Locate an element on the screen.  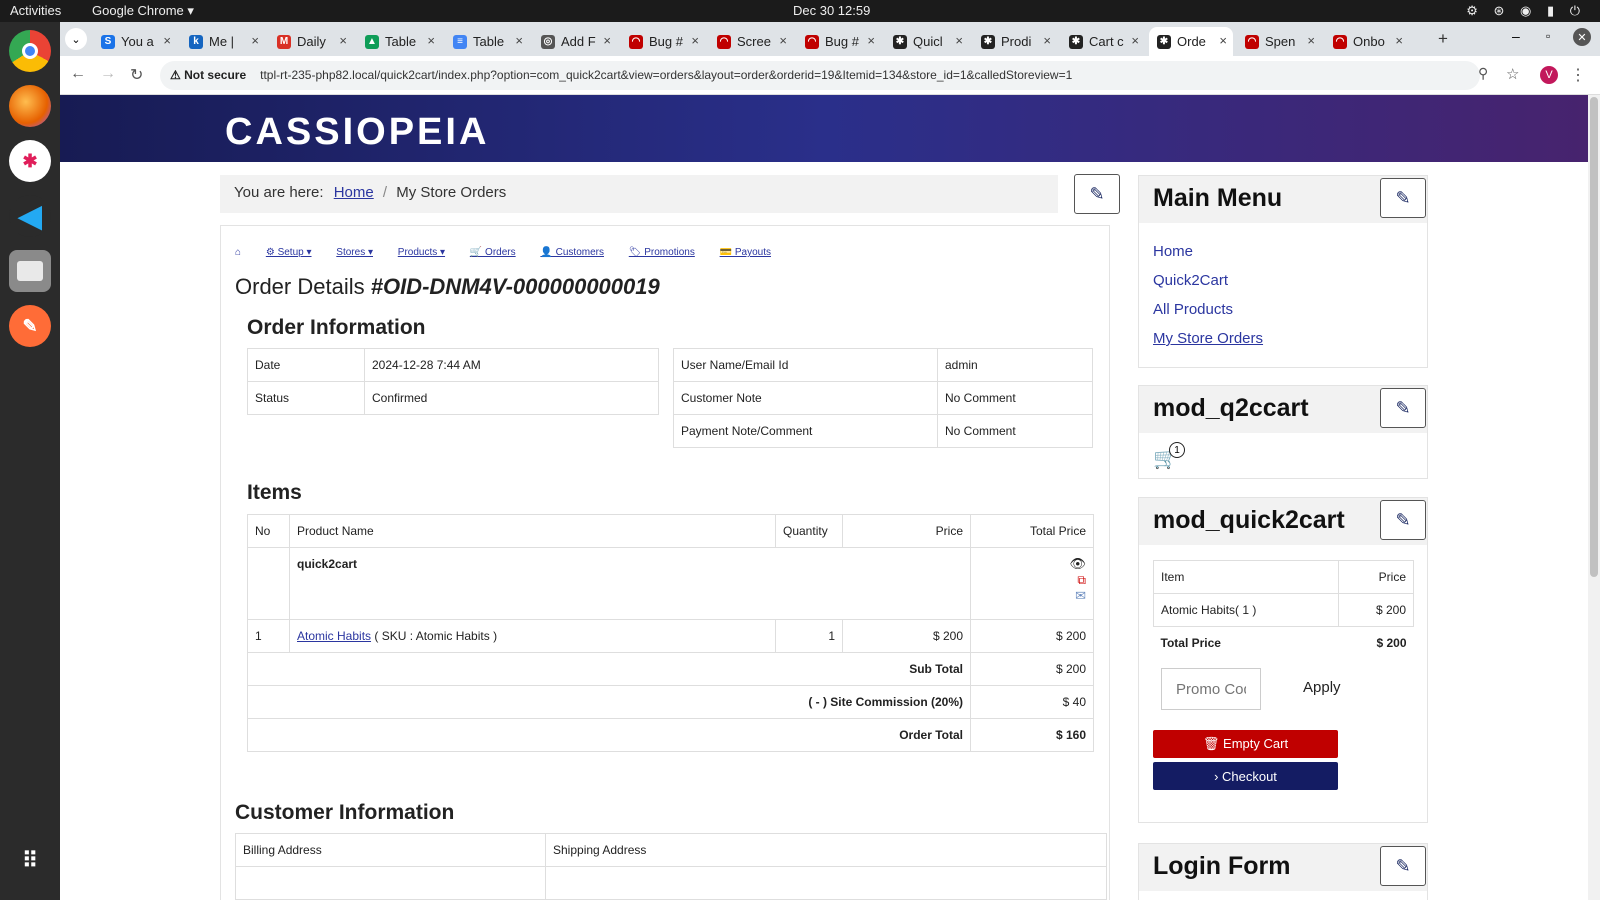
site-logo: CASSIOPEIA is located at coordinates (357, 132).